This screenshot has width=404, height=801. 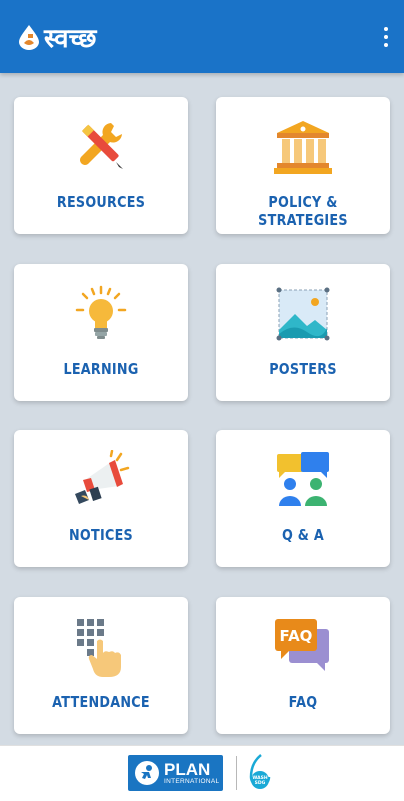 What do you see at coordinates (101, 202) in the screenshot?
I see `resources-label: RESOURCES` at bounding box center [101, 202].